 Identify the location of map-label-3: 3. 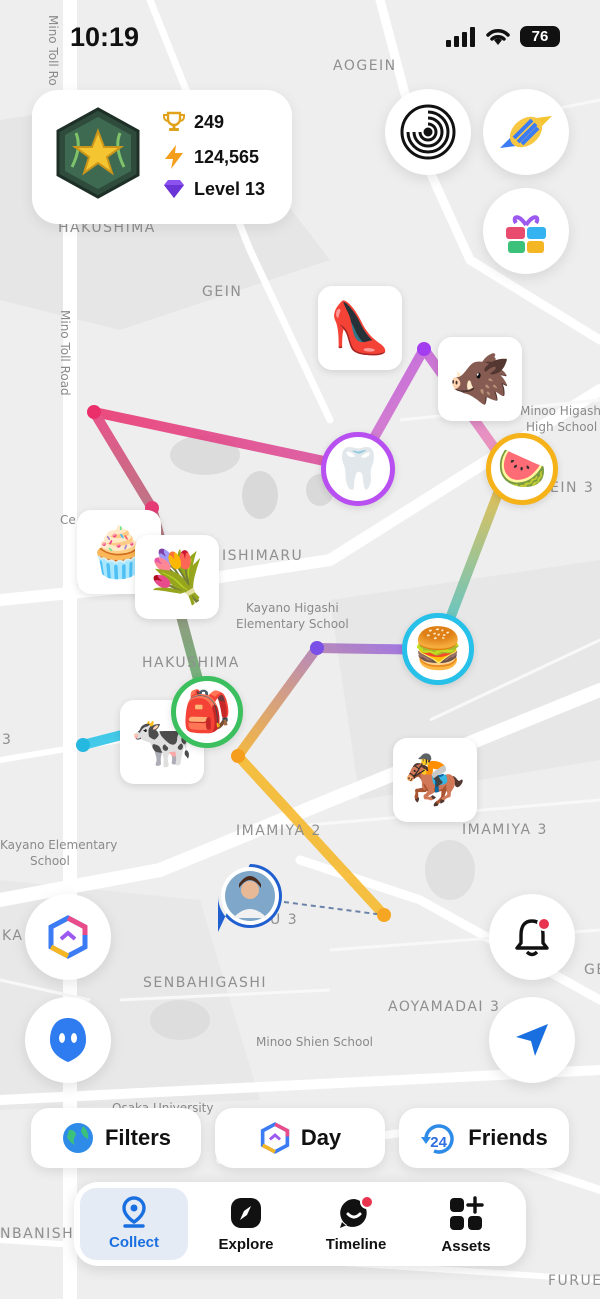
(7, 740).